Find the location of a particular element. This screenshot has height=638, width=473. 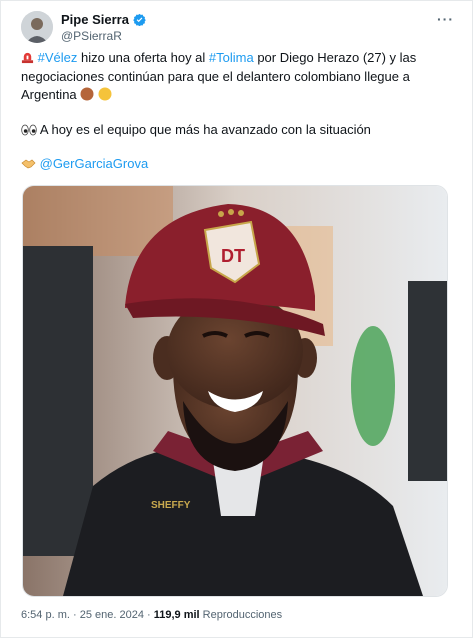

views-label: Reproducciones is located at coordinates (241, 615).